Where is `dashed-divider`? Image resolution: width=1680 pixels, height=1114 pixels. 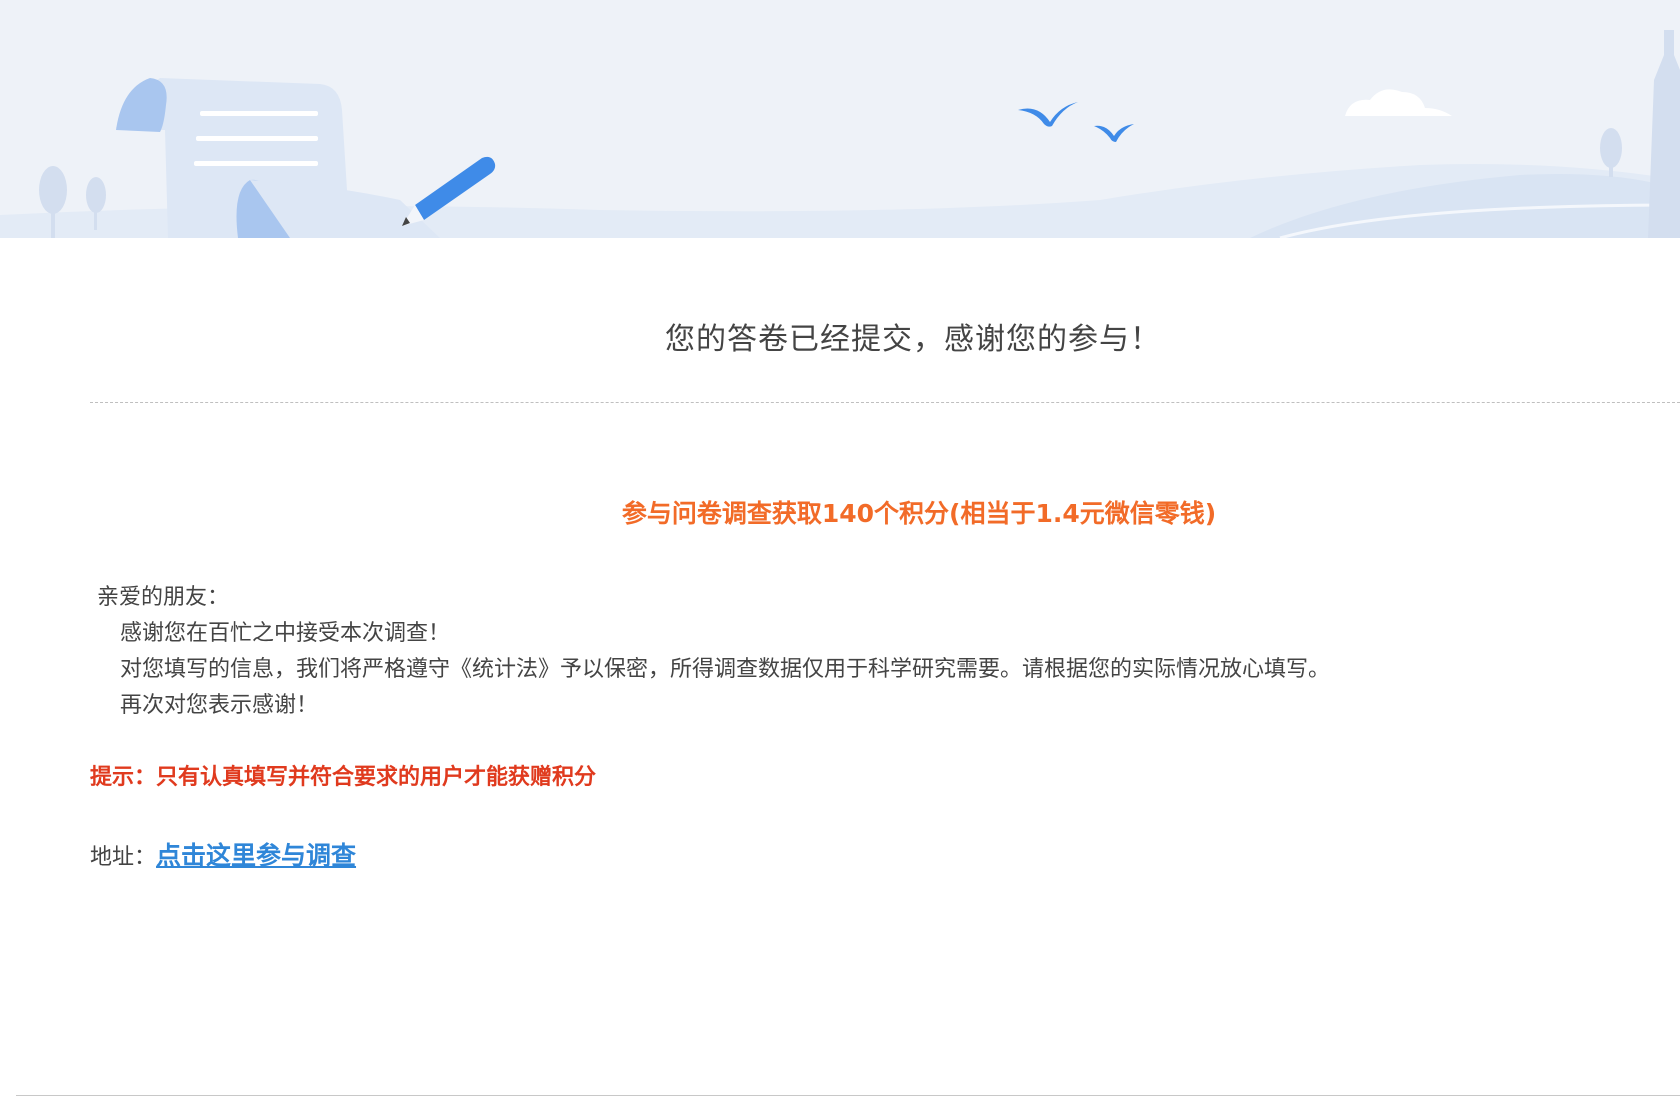 dashed-divider is located at coordinates (885, 402).